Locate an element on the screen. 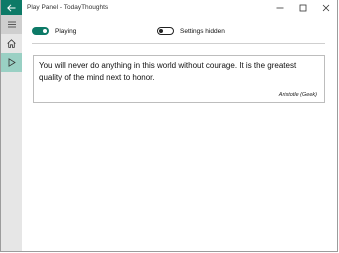 The width and height of the screenshot is (339, 253). settings-hidden-toggle-label: Settings hidden is located at coordinates (202, 31).